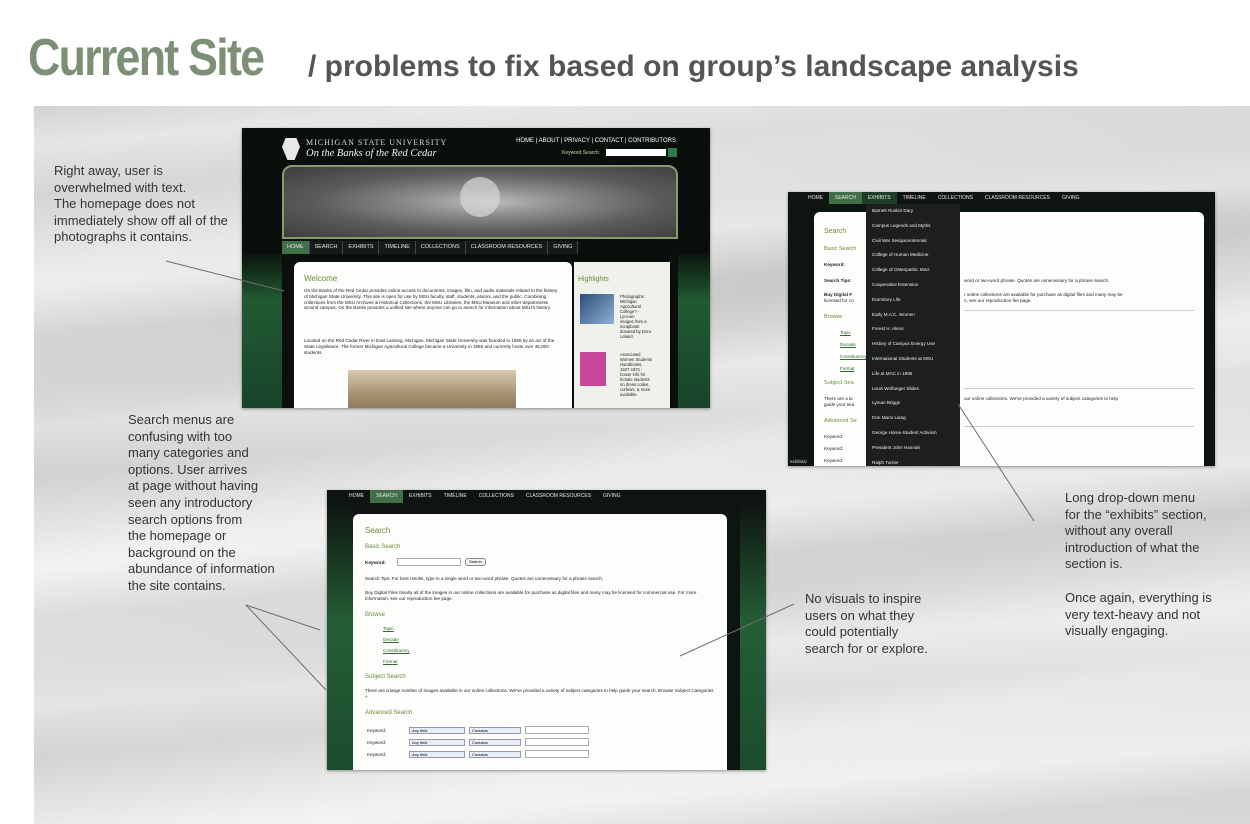 The width and height of the screenshot is (1250, 824). I want to click on dropdown-item: College of Human Medicine, so click(900, 255).